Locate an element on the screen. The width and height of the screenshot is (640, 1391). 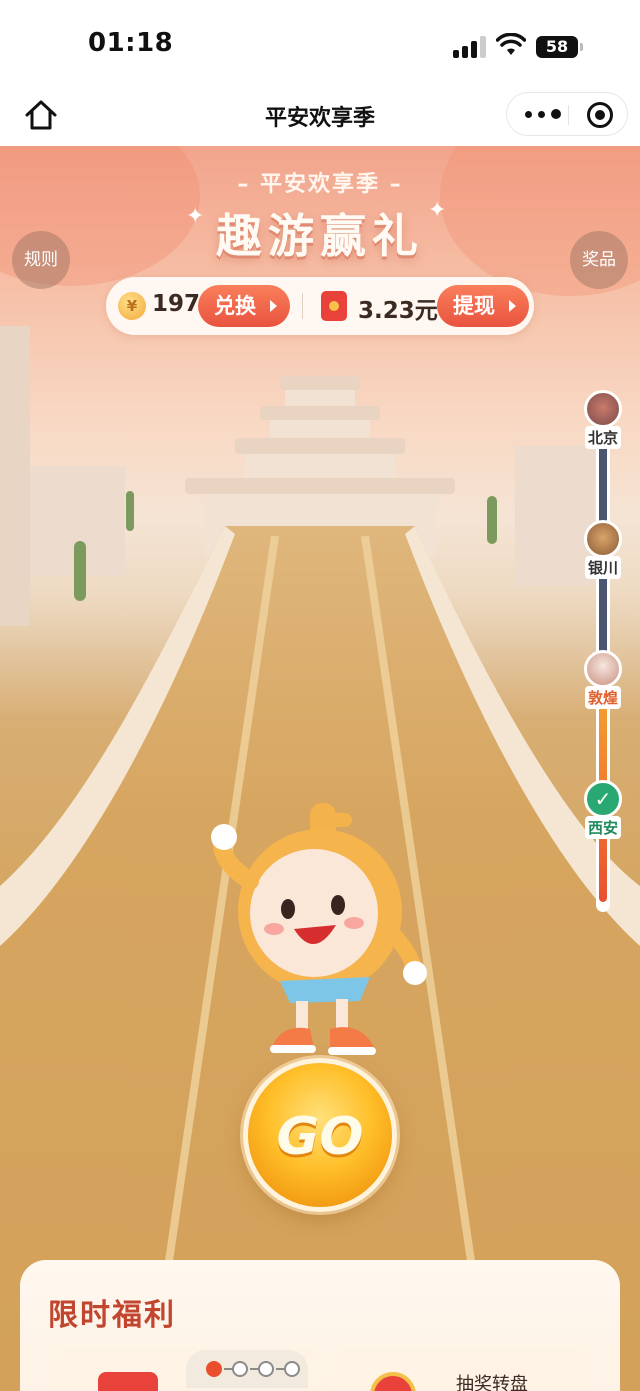
route-city-beijing: 北京 is located at coordinates (603, 419).